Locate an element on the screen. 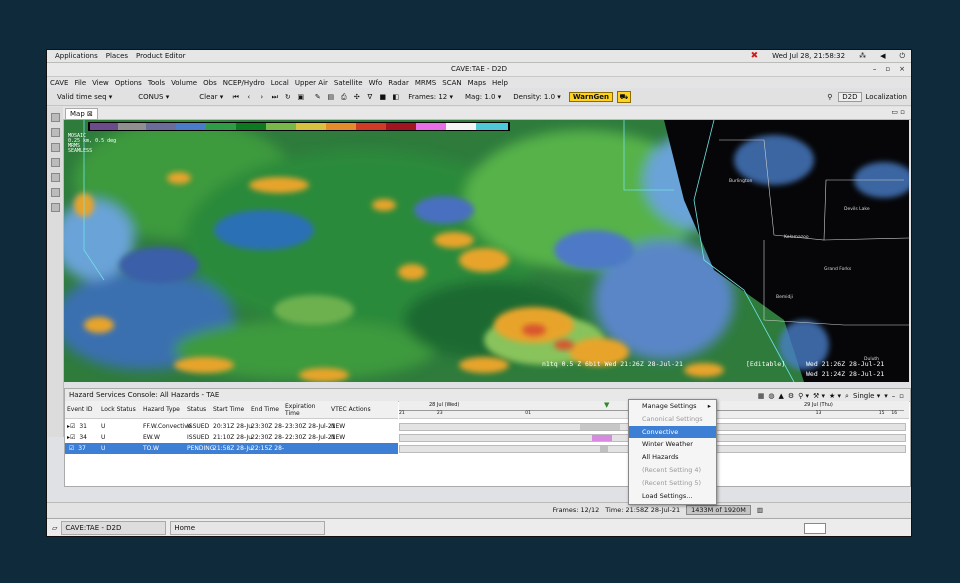 Image resolution: width=960 pixels, height=583 pixels. pin-icon: ⚲ is located at coordinates (829, 97).